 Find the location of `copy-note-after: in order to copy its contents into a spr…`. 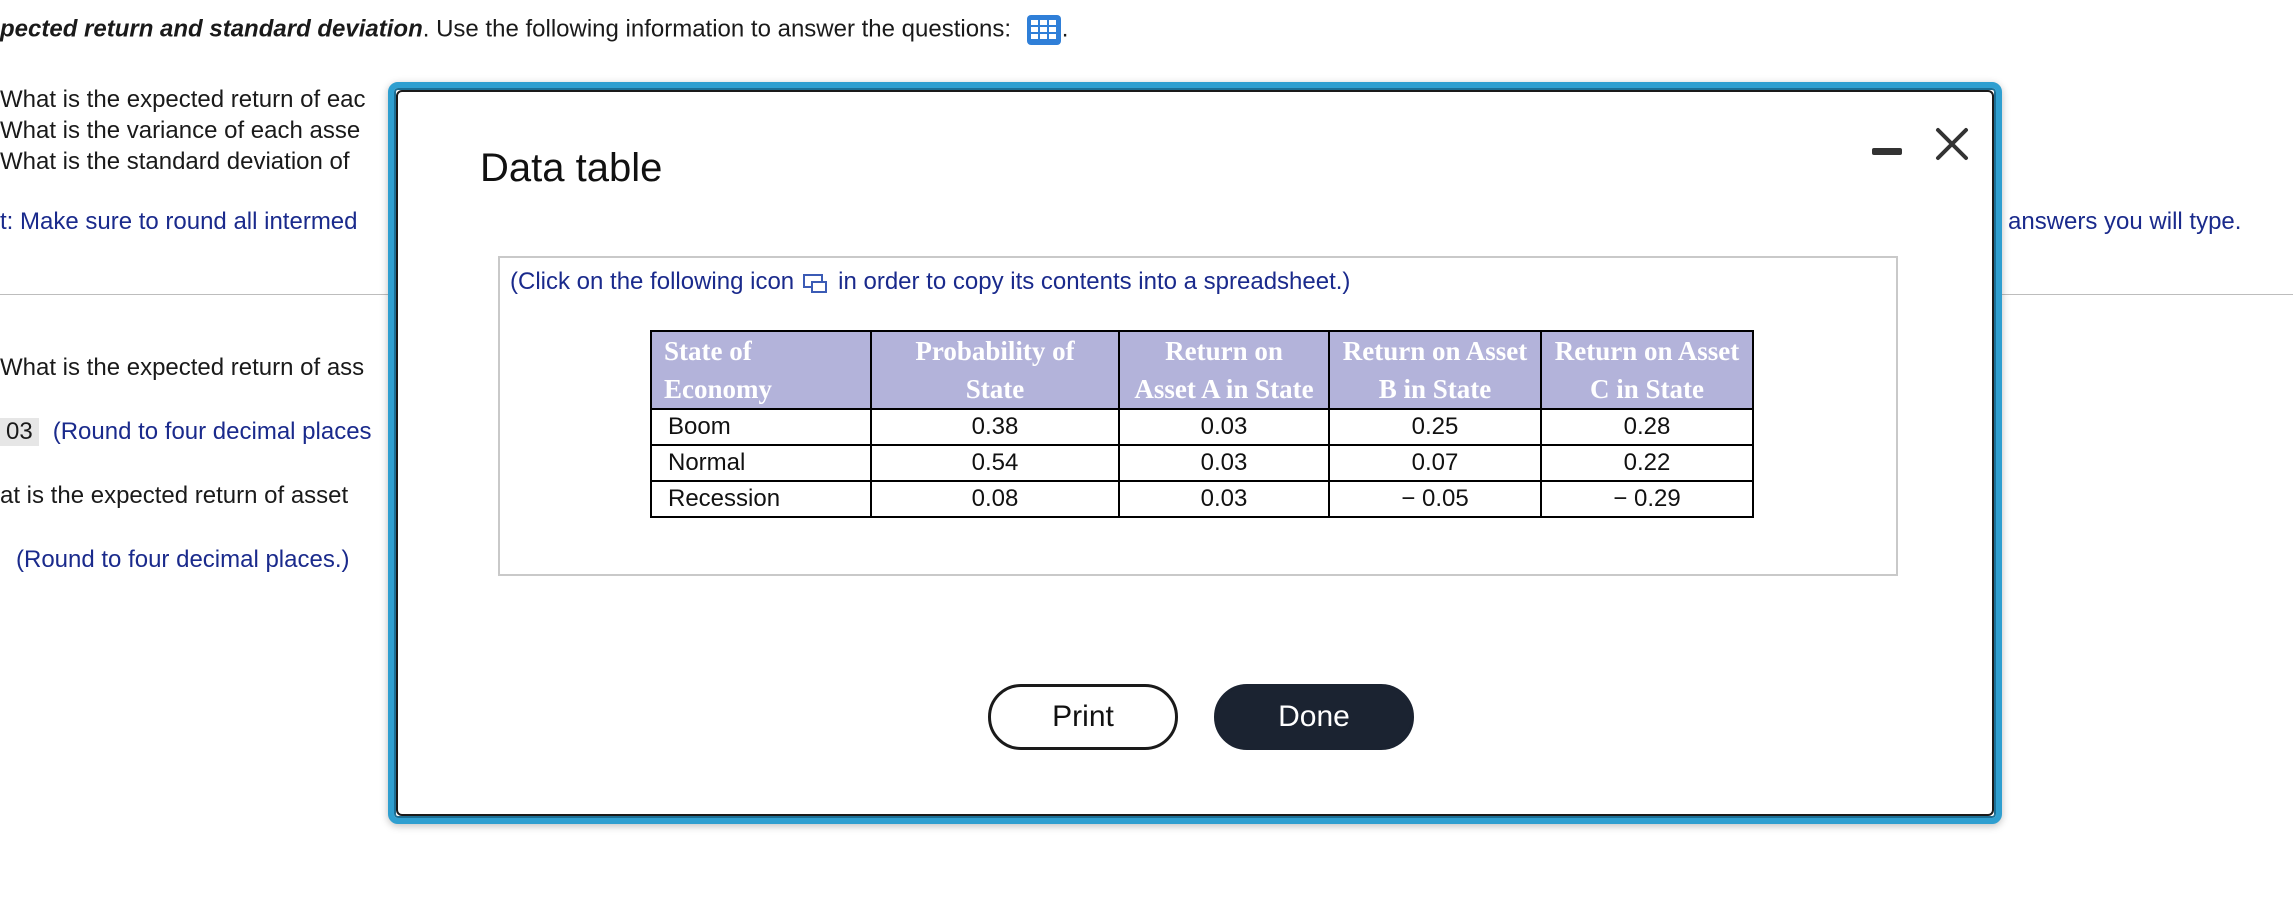

copy-note-after: in order to copy its contents into a spr… is located at coordinates (1094, 281).